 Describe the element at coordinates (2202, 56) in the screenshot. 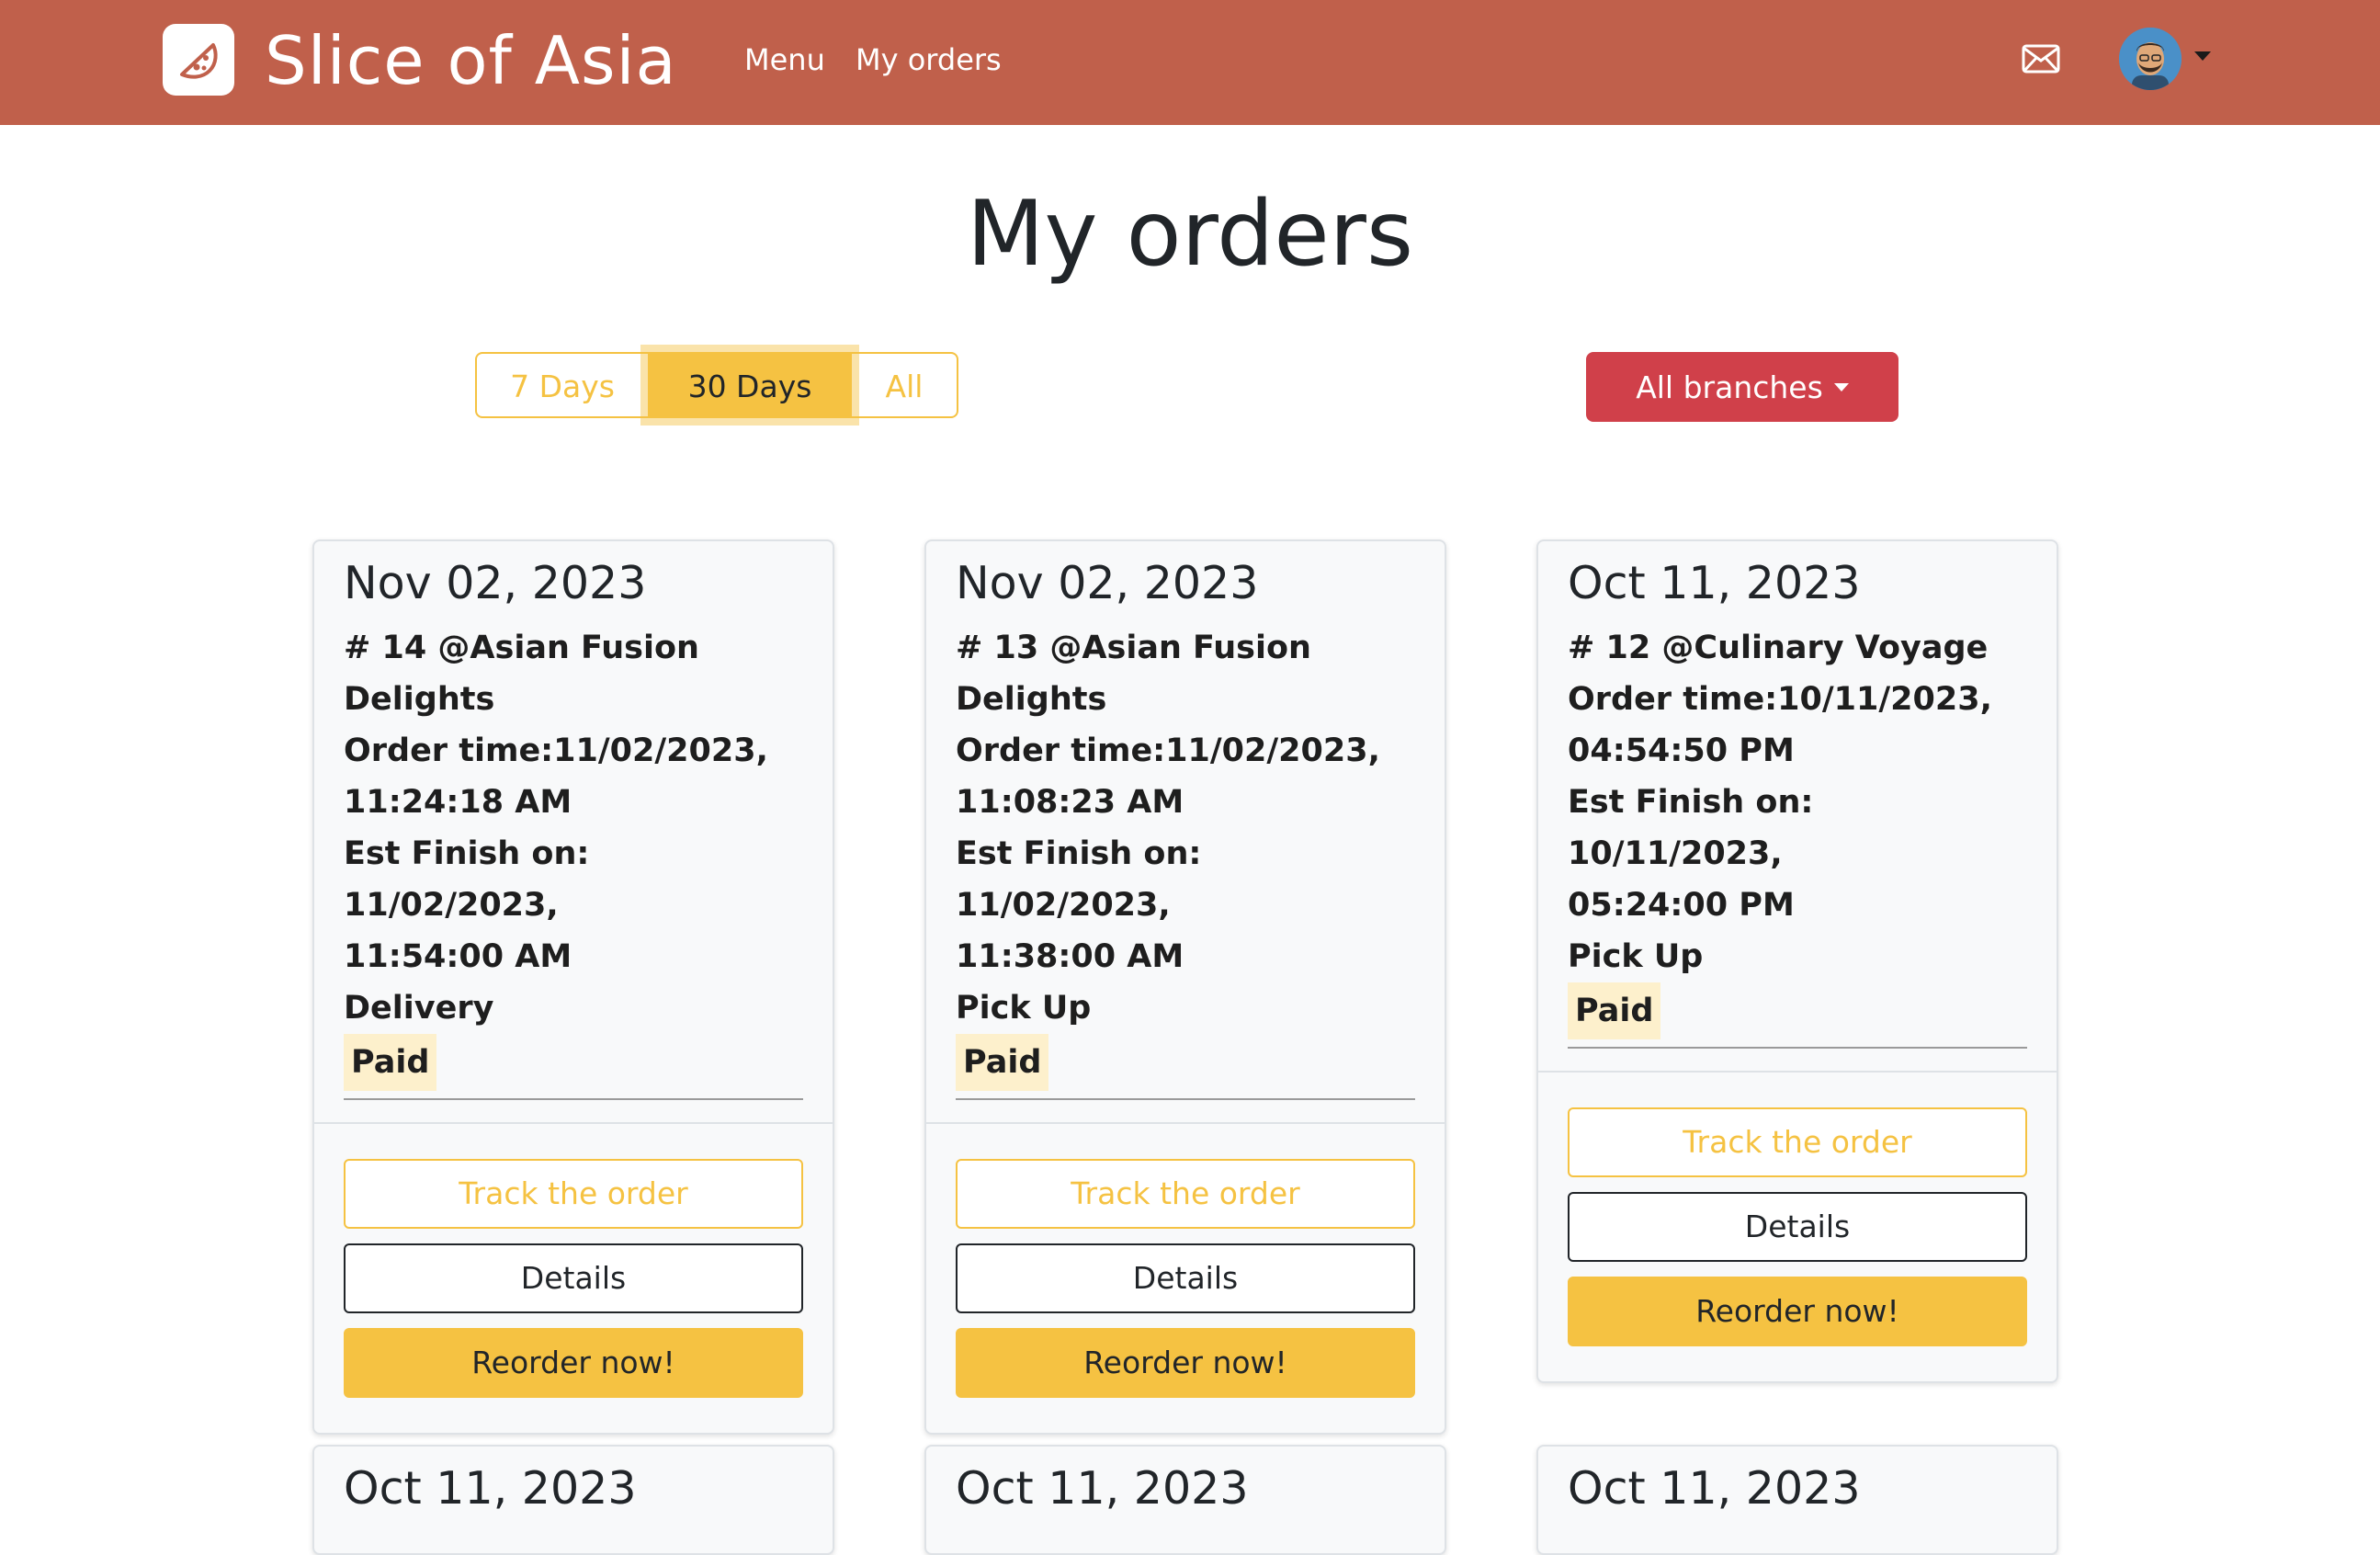

I see `user-menu-caret-icon` at that location.